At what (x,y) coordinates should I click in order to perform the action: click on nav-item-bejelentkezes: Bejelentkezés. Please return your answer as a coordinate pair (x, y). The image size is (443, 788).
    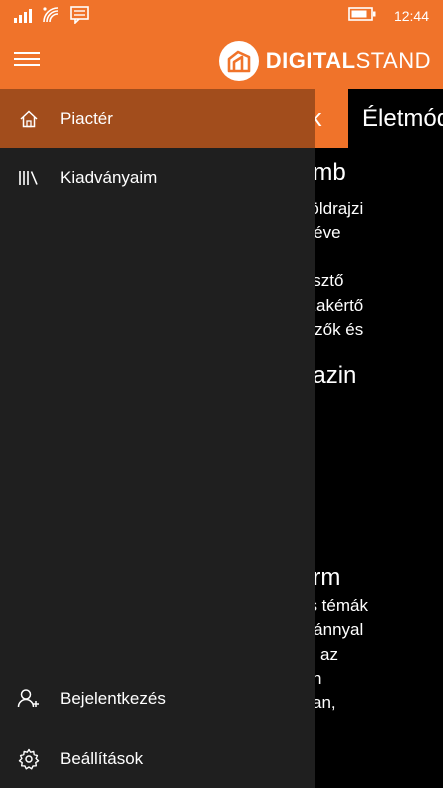
    Looking at the image, I should click on (157, 698).